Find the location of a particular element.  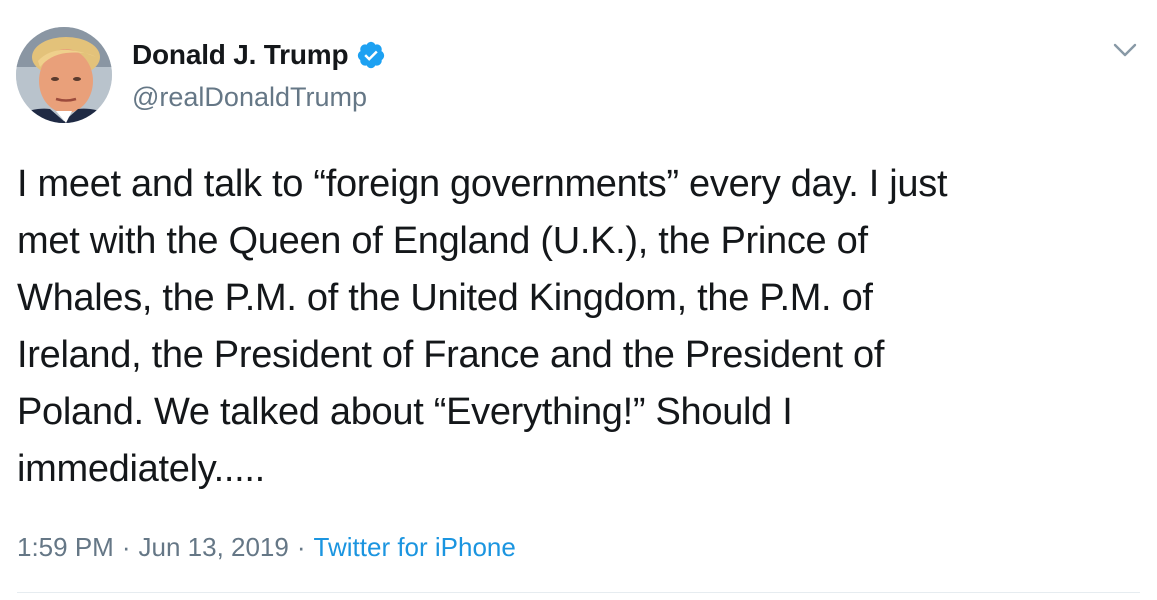

avatar is located at coordinates (64, 75).